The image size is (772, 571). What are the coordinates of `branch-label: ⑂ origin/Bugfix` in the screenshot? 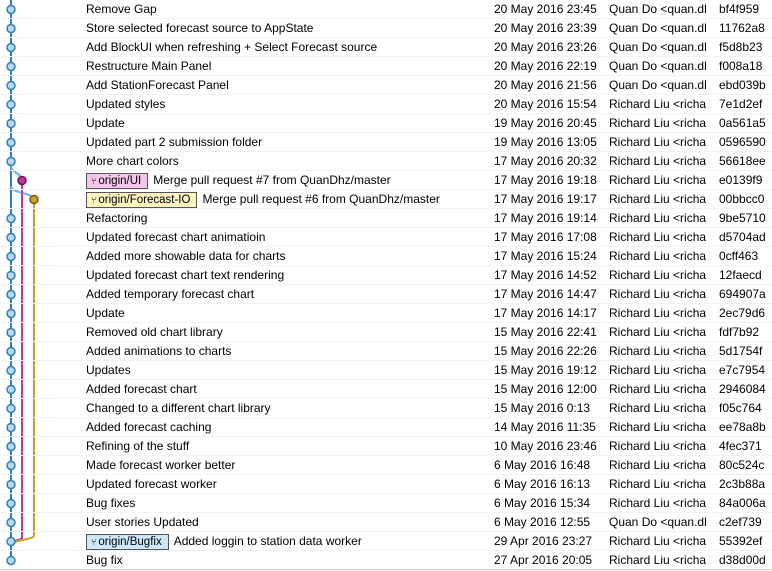 It's located at (127, 542).